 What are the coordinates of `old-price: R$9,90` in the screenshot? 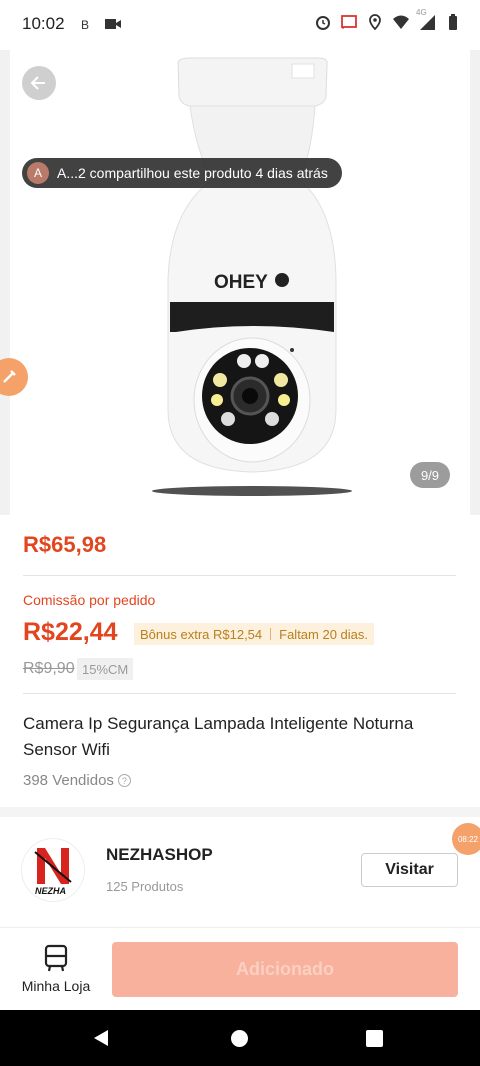 It's located at (49, 668).